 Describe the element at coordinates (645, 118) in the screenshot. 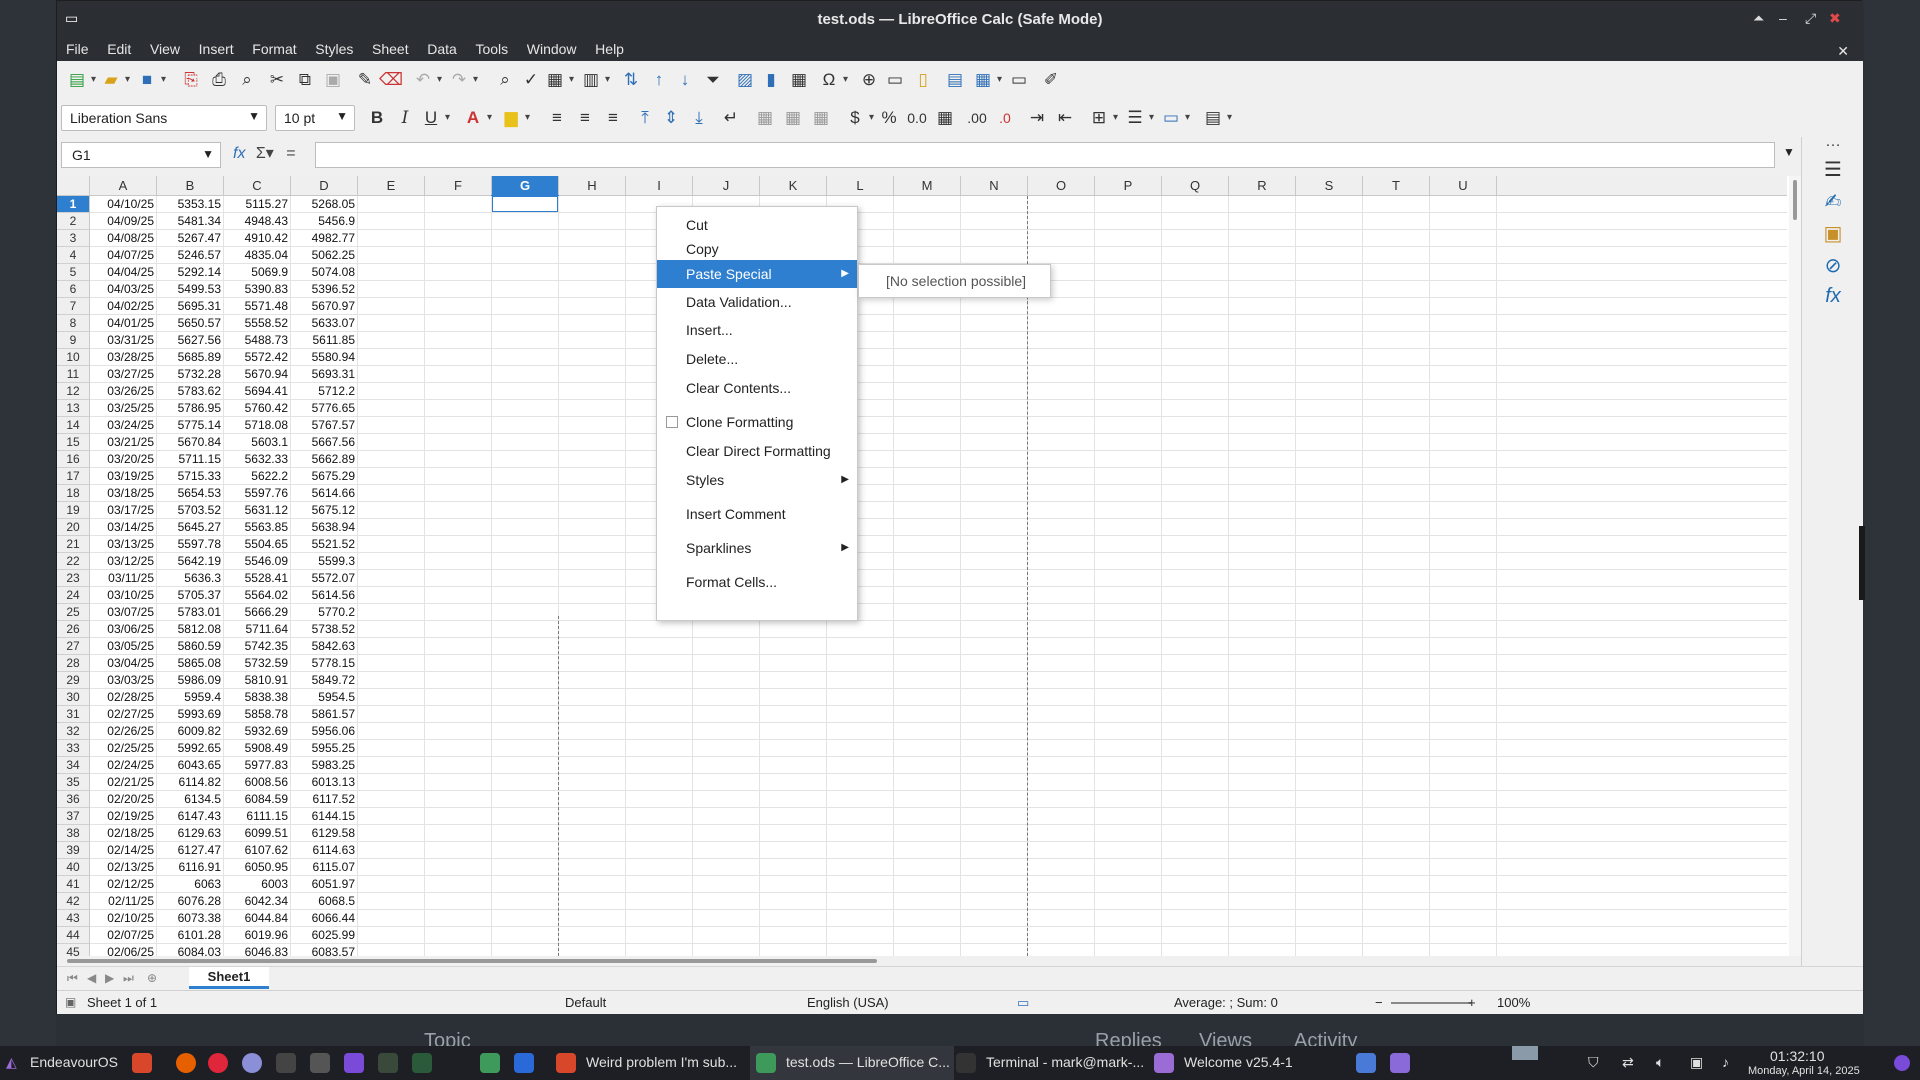

I see `align-top-icon: ⤒` at that location.